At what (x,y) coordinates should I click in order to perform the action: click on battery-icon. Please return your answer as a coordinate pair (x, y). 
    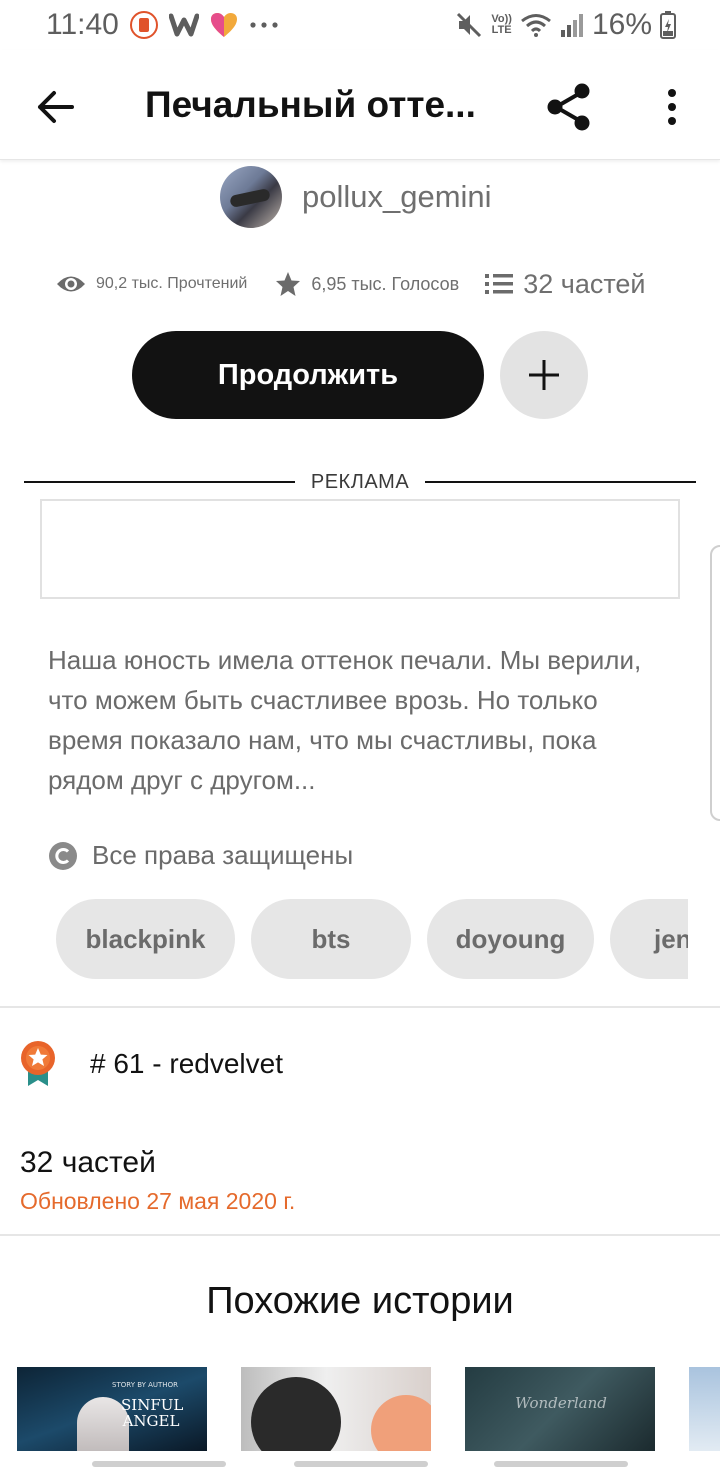
    Looking at the image, I should click on (668, 25).